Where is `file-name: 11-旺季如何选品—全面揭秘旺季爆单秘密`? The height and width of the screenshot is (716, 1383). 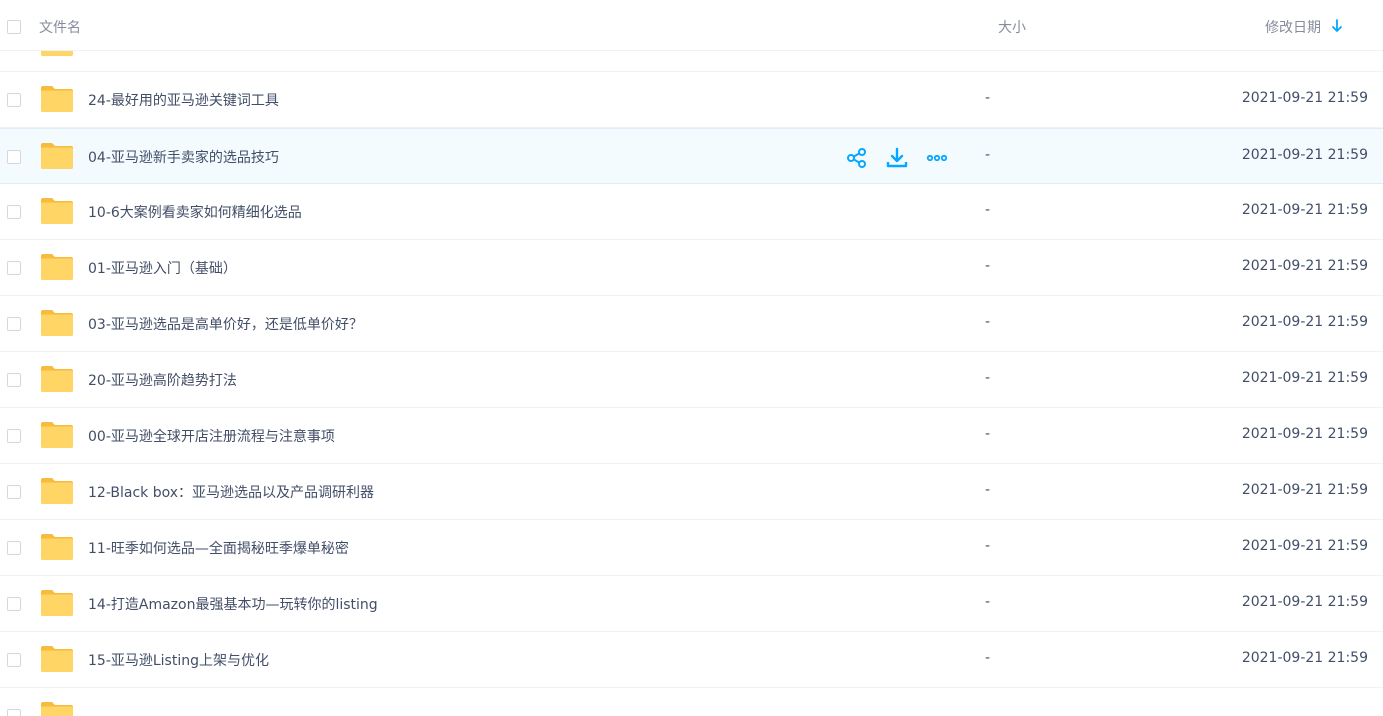
file-name: 11-旺季如何选品—全面揭秘旺季爆单秘密 is located at coordinates (218, 548).